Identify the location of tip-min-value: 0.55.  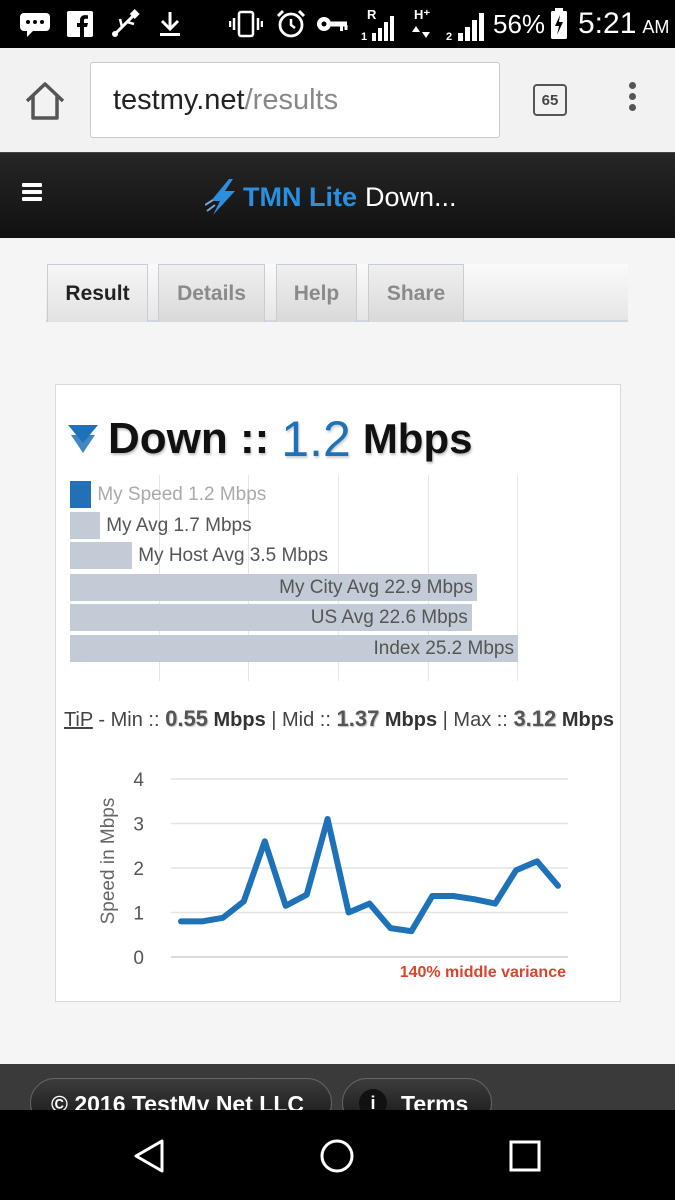
(186, 718).